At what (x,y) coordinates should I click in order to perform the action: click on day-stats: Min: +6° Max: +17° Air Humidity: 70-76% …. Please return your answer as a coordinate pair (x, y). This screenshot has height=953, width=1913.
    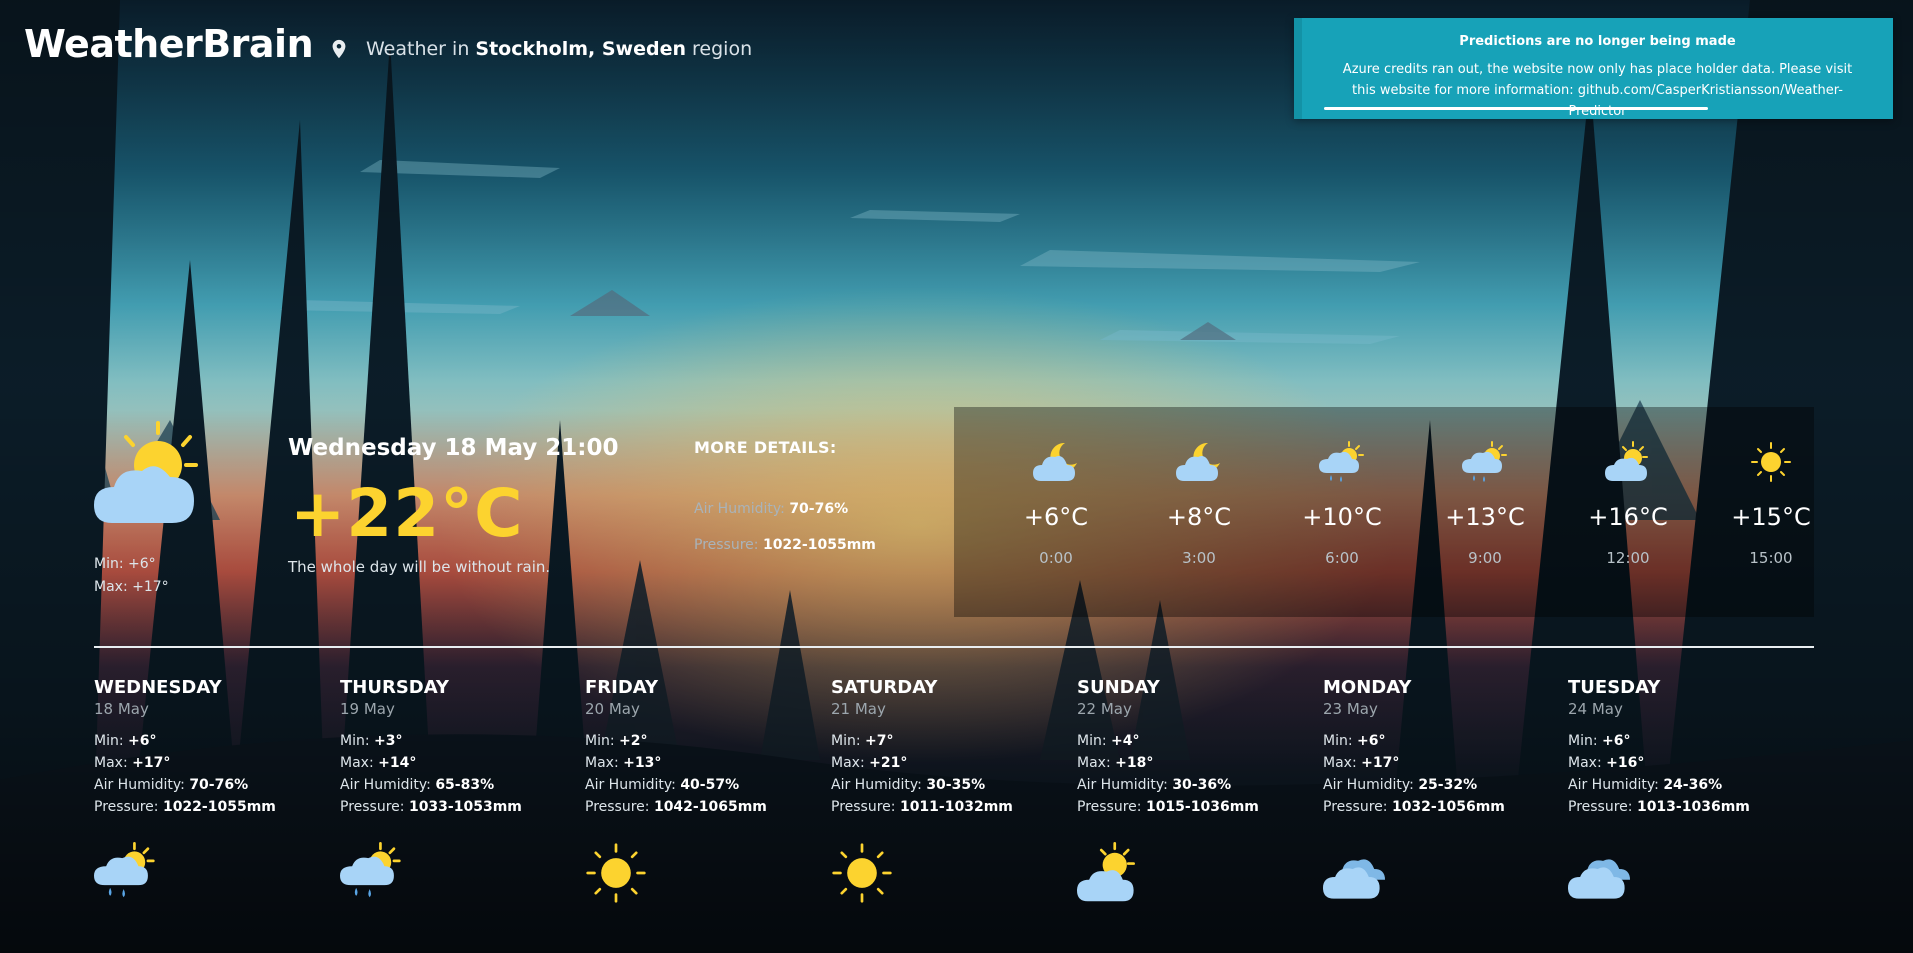
    Looking at the image, I should click on (214, 774).